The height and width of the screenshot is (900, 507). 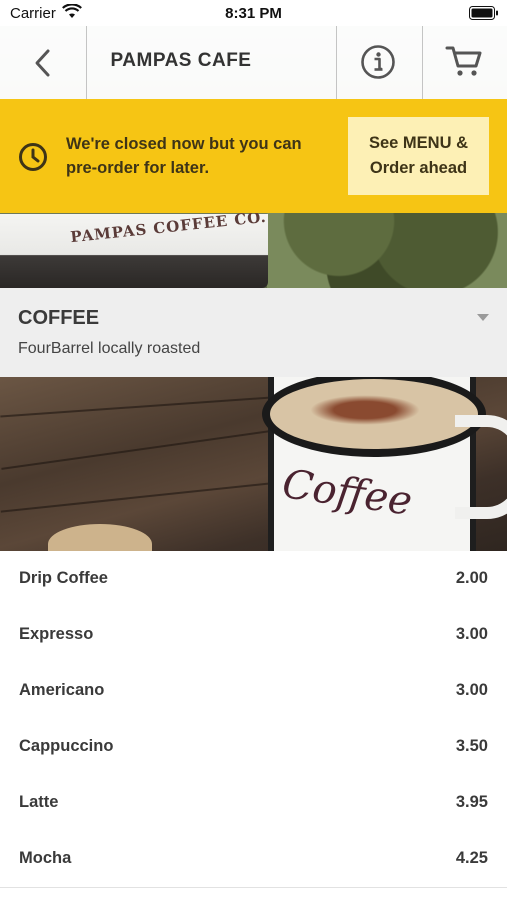 I want to click on chevron-left-icon, so click(x=42, y=66).